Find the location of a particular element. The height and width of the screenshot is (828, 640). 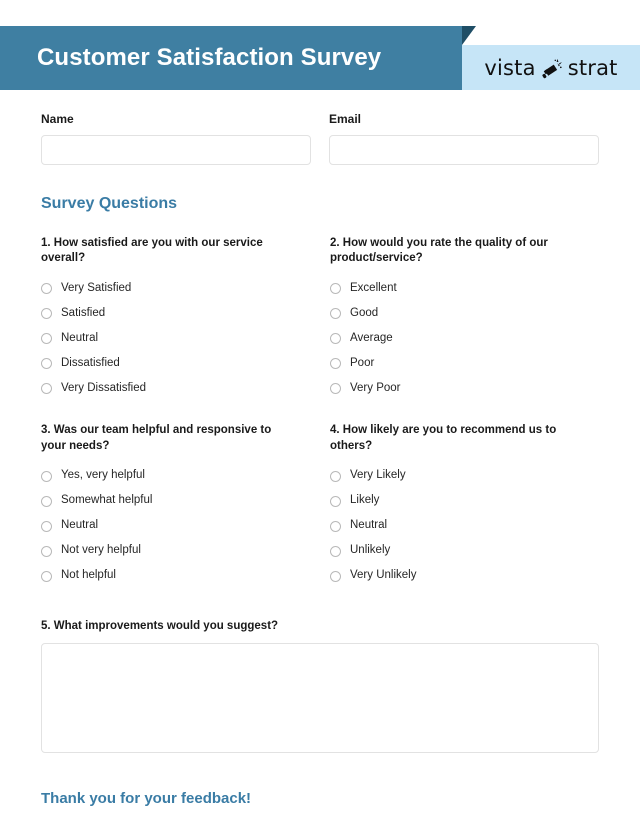

page-header: Customer Satisfaction Survey vista strat is located at coordinates (320, 50).